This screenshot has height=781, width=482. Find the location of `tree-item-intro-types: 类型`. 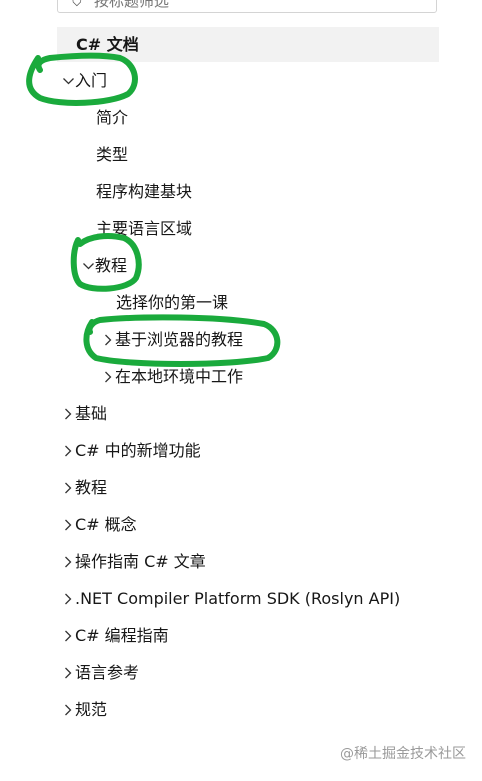

tree-item-intro-types: 类型 is located at coordinates (112, 155).